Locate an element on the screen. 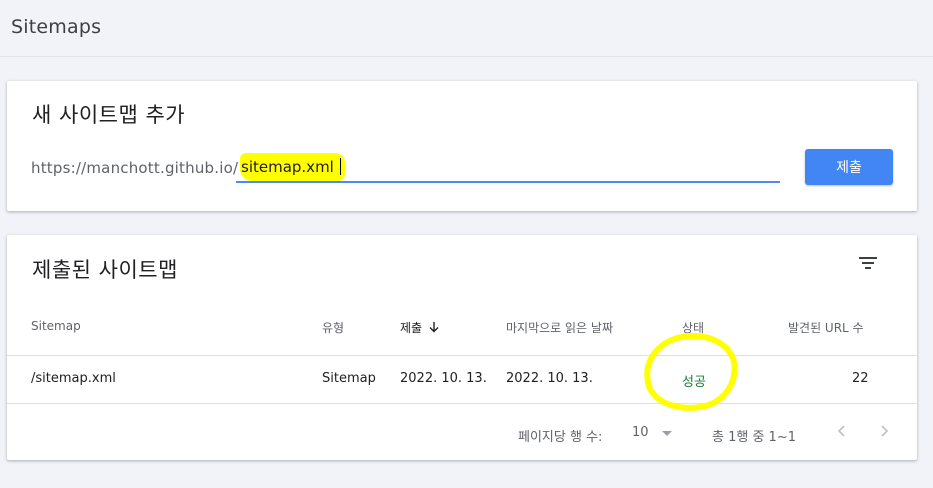  arrow-down-icon is located at coordinates (434, 327).